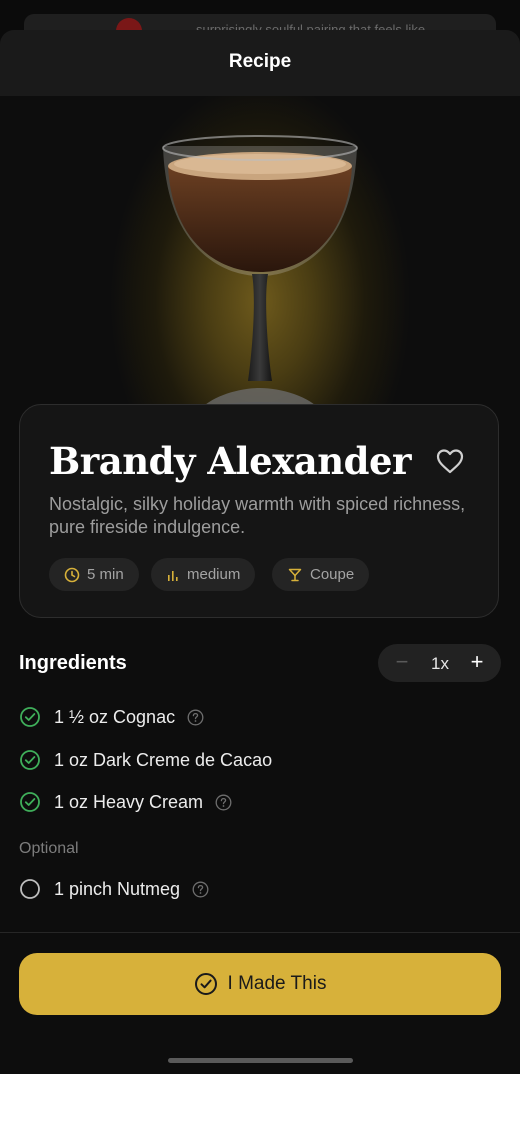 The width and height of the screenshot is (520, 1130). Describe the element at coordinates (30, 889) in the screenshot. I see `empty-circle-icon` at that location.